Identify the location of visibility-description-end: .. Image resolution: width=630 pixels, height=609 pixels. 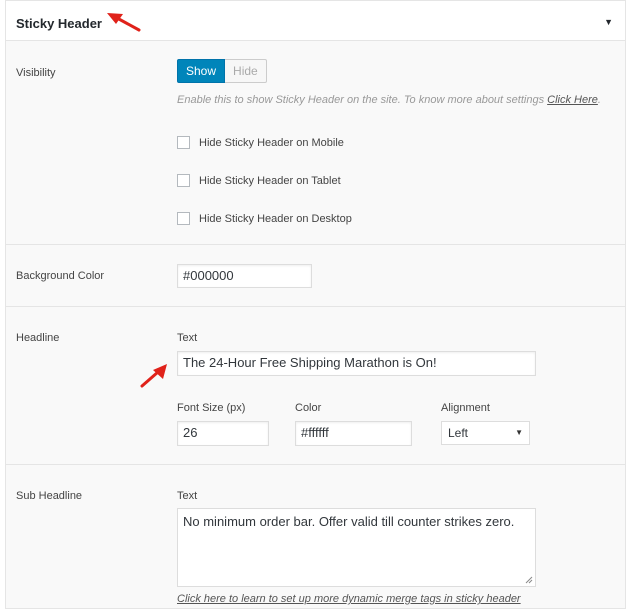
(599, 100).